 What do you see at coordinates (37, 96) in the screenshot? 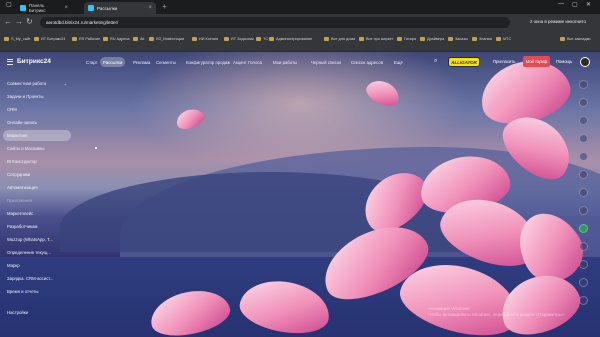
I see `sidebar-item-tasks: Задачи и Проекты` at bounding box center [37, 96].